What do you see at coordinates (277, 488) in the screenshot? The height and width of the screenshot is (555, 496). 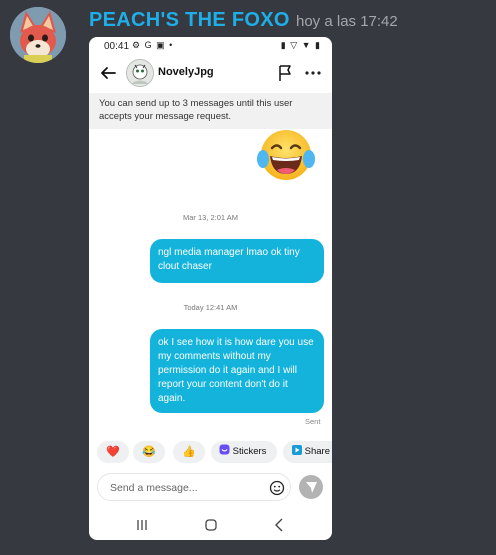 I see `emoji-sticker-icon` at bounding box center [277, 488].